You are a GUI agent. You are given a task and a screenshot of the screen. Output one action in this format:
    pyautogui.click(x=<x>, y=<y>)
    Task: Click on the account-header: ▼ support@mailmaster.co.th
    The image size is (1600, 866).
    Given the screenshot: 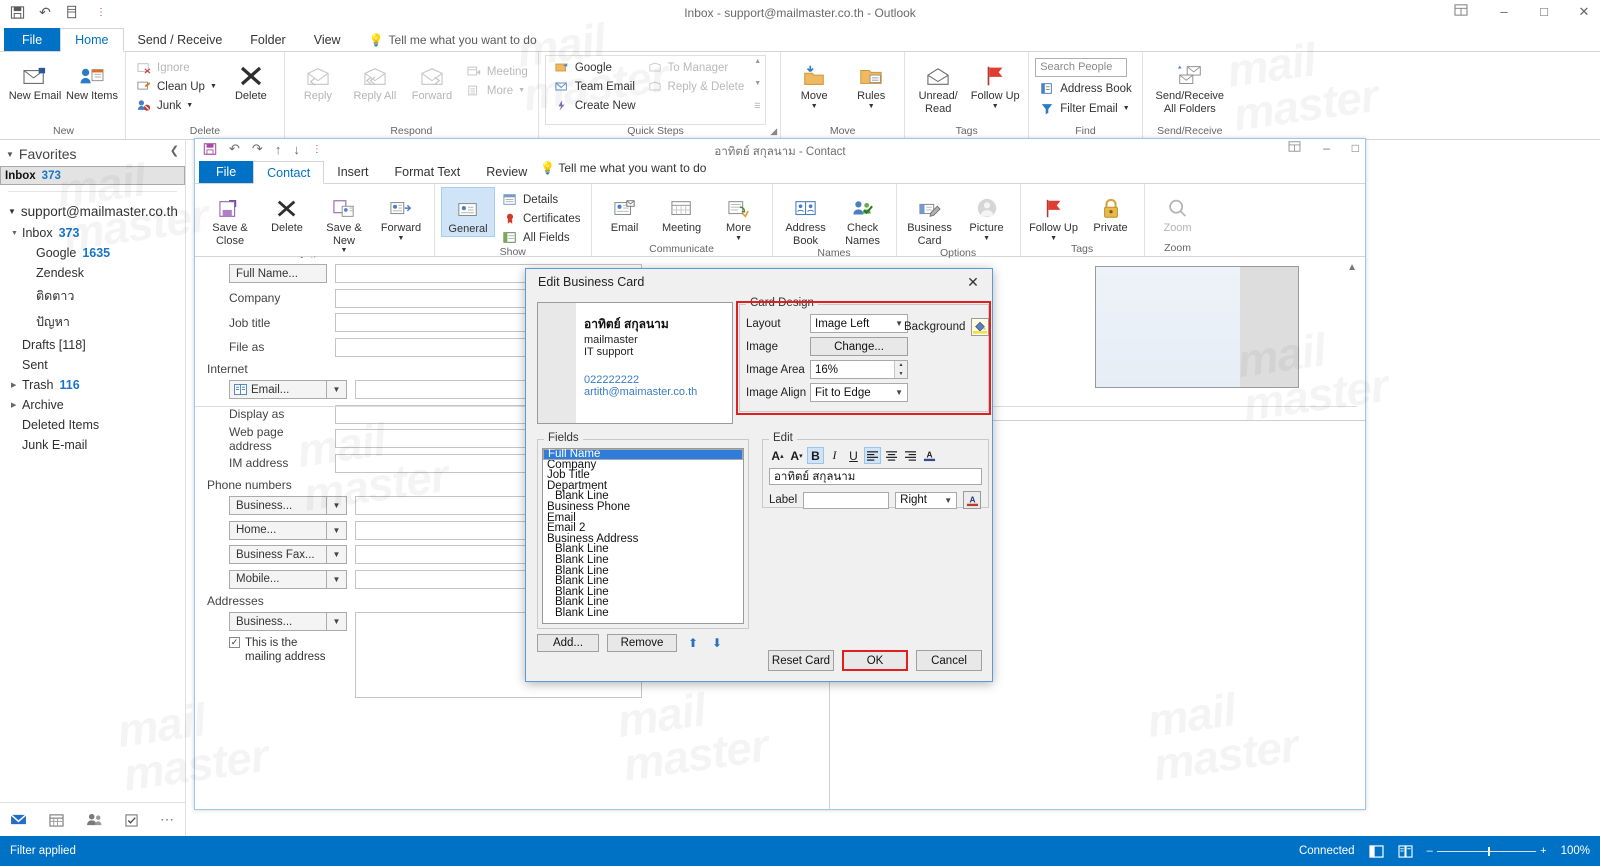 What is the action you would take?
    pyautogui.click(x=92, y=210)
    